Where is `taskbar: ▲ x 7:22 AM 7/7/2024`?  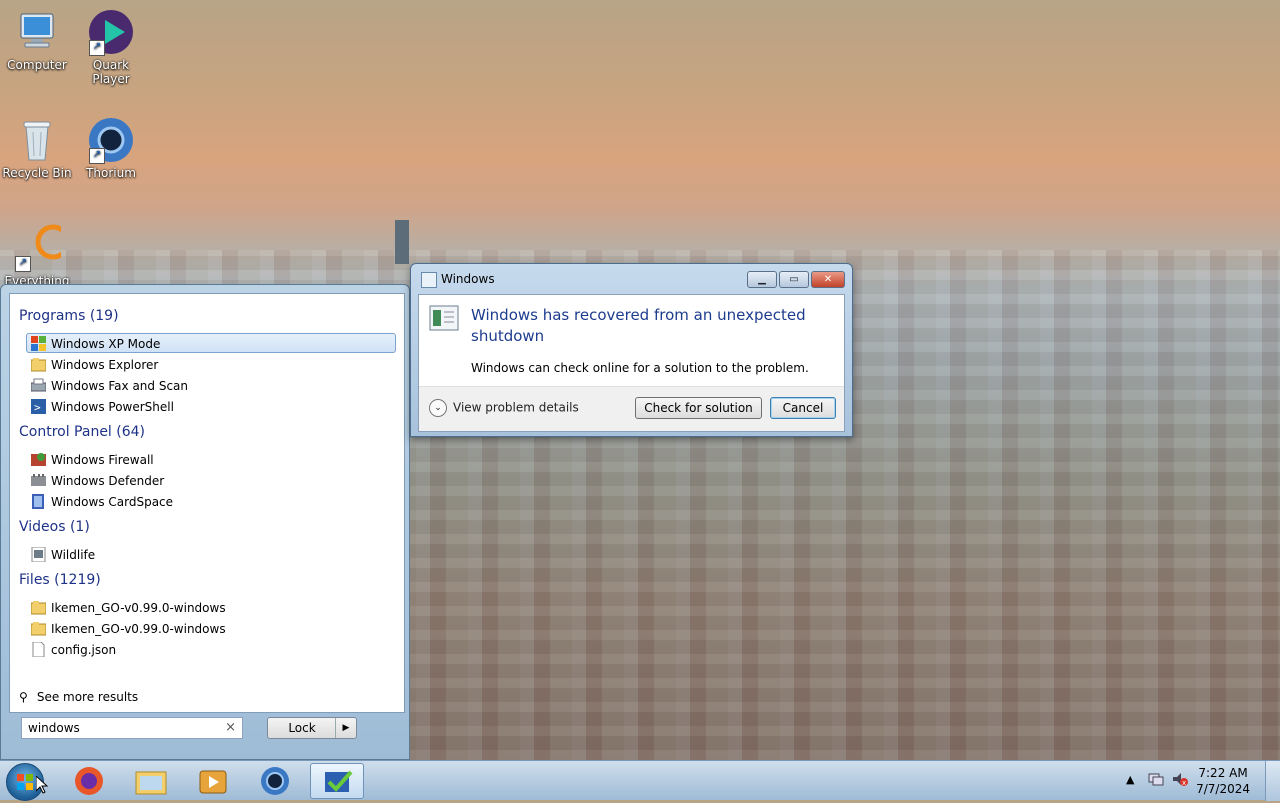
taskbar: ▲ x 7:22 AM 7/7/2024 is located at coordinates (640, 780).